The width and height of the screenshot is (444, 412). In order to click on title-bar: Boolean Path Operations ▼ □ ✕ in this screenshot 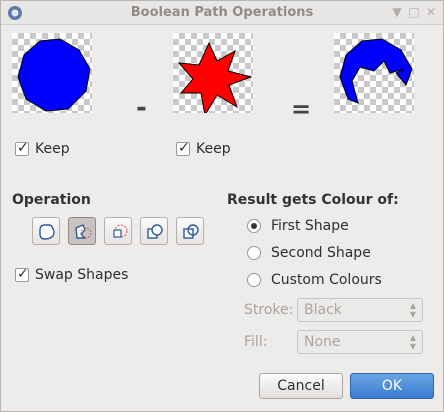, I will do `click(222, 13)`.